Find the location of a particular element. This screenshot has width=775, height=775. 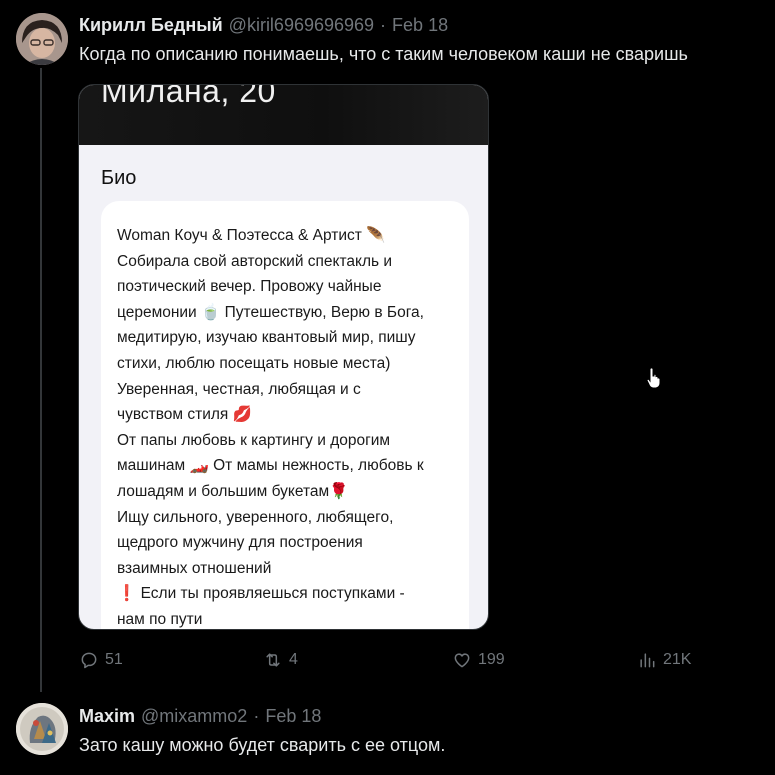

thread-connector-line is located at coordinates (41, 380).